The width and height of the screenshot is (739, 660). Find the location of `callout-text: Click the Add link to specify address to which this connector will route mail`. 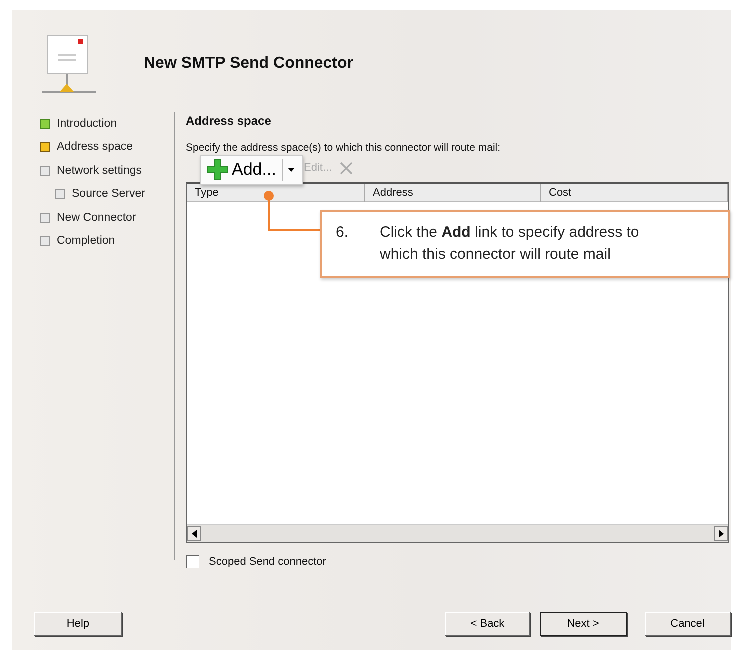

callout-text: Click the Add link to specify address to which this connector will route mail is located at coordinates (510, 244).